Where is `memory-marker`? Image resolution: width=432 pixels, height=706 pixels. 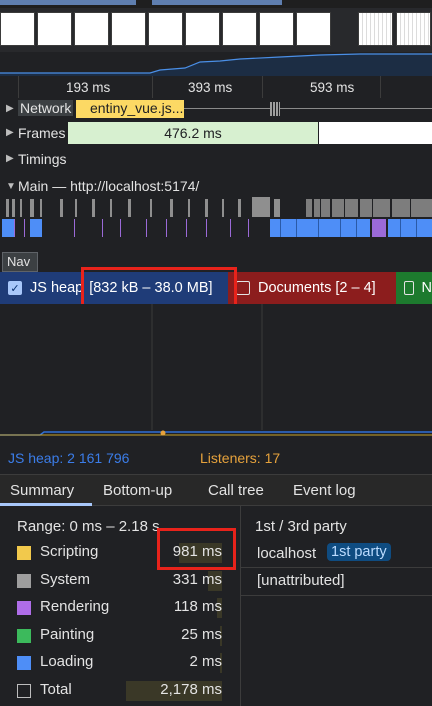
memory-marker is located at coordinates (163, 433).